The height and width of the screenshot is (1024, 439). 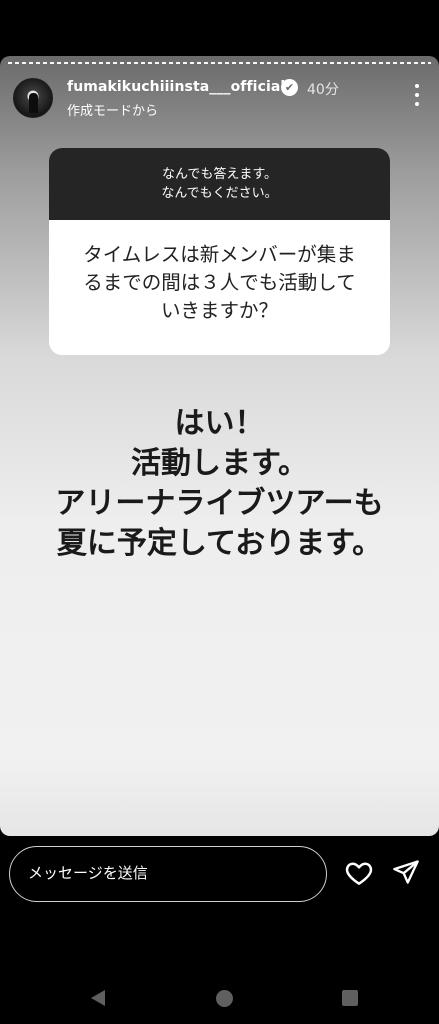 What do you see at coordinates (219, 184) in the screenshot?
I see `question-sticker-header: なんでも答えます。 なんでもください。` at bounding box center [219, 184].